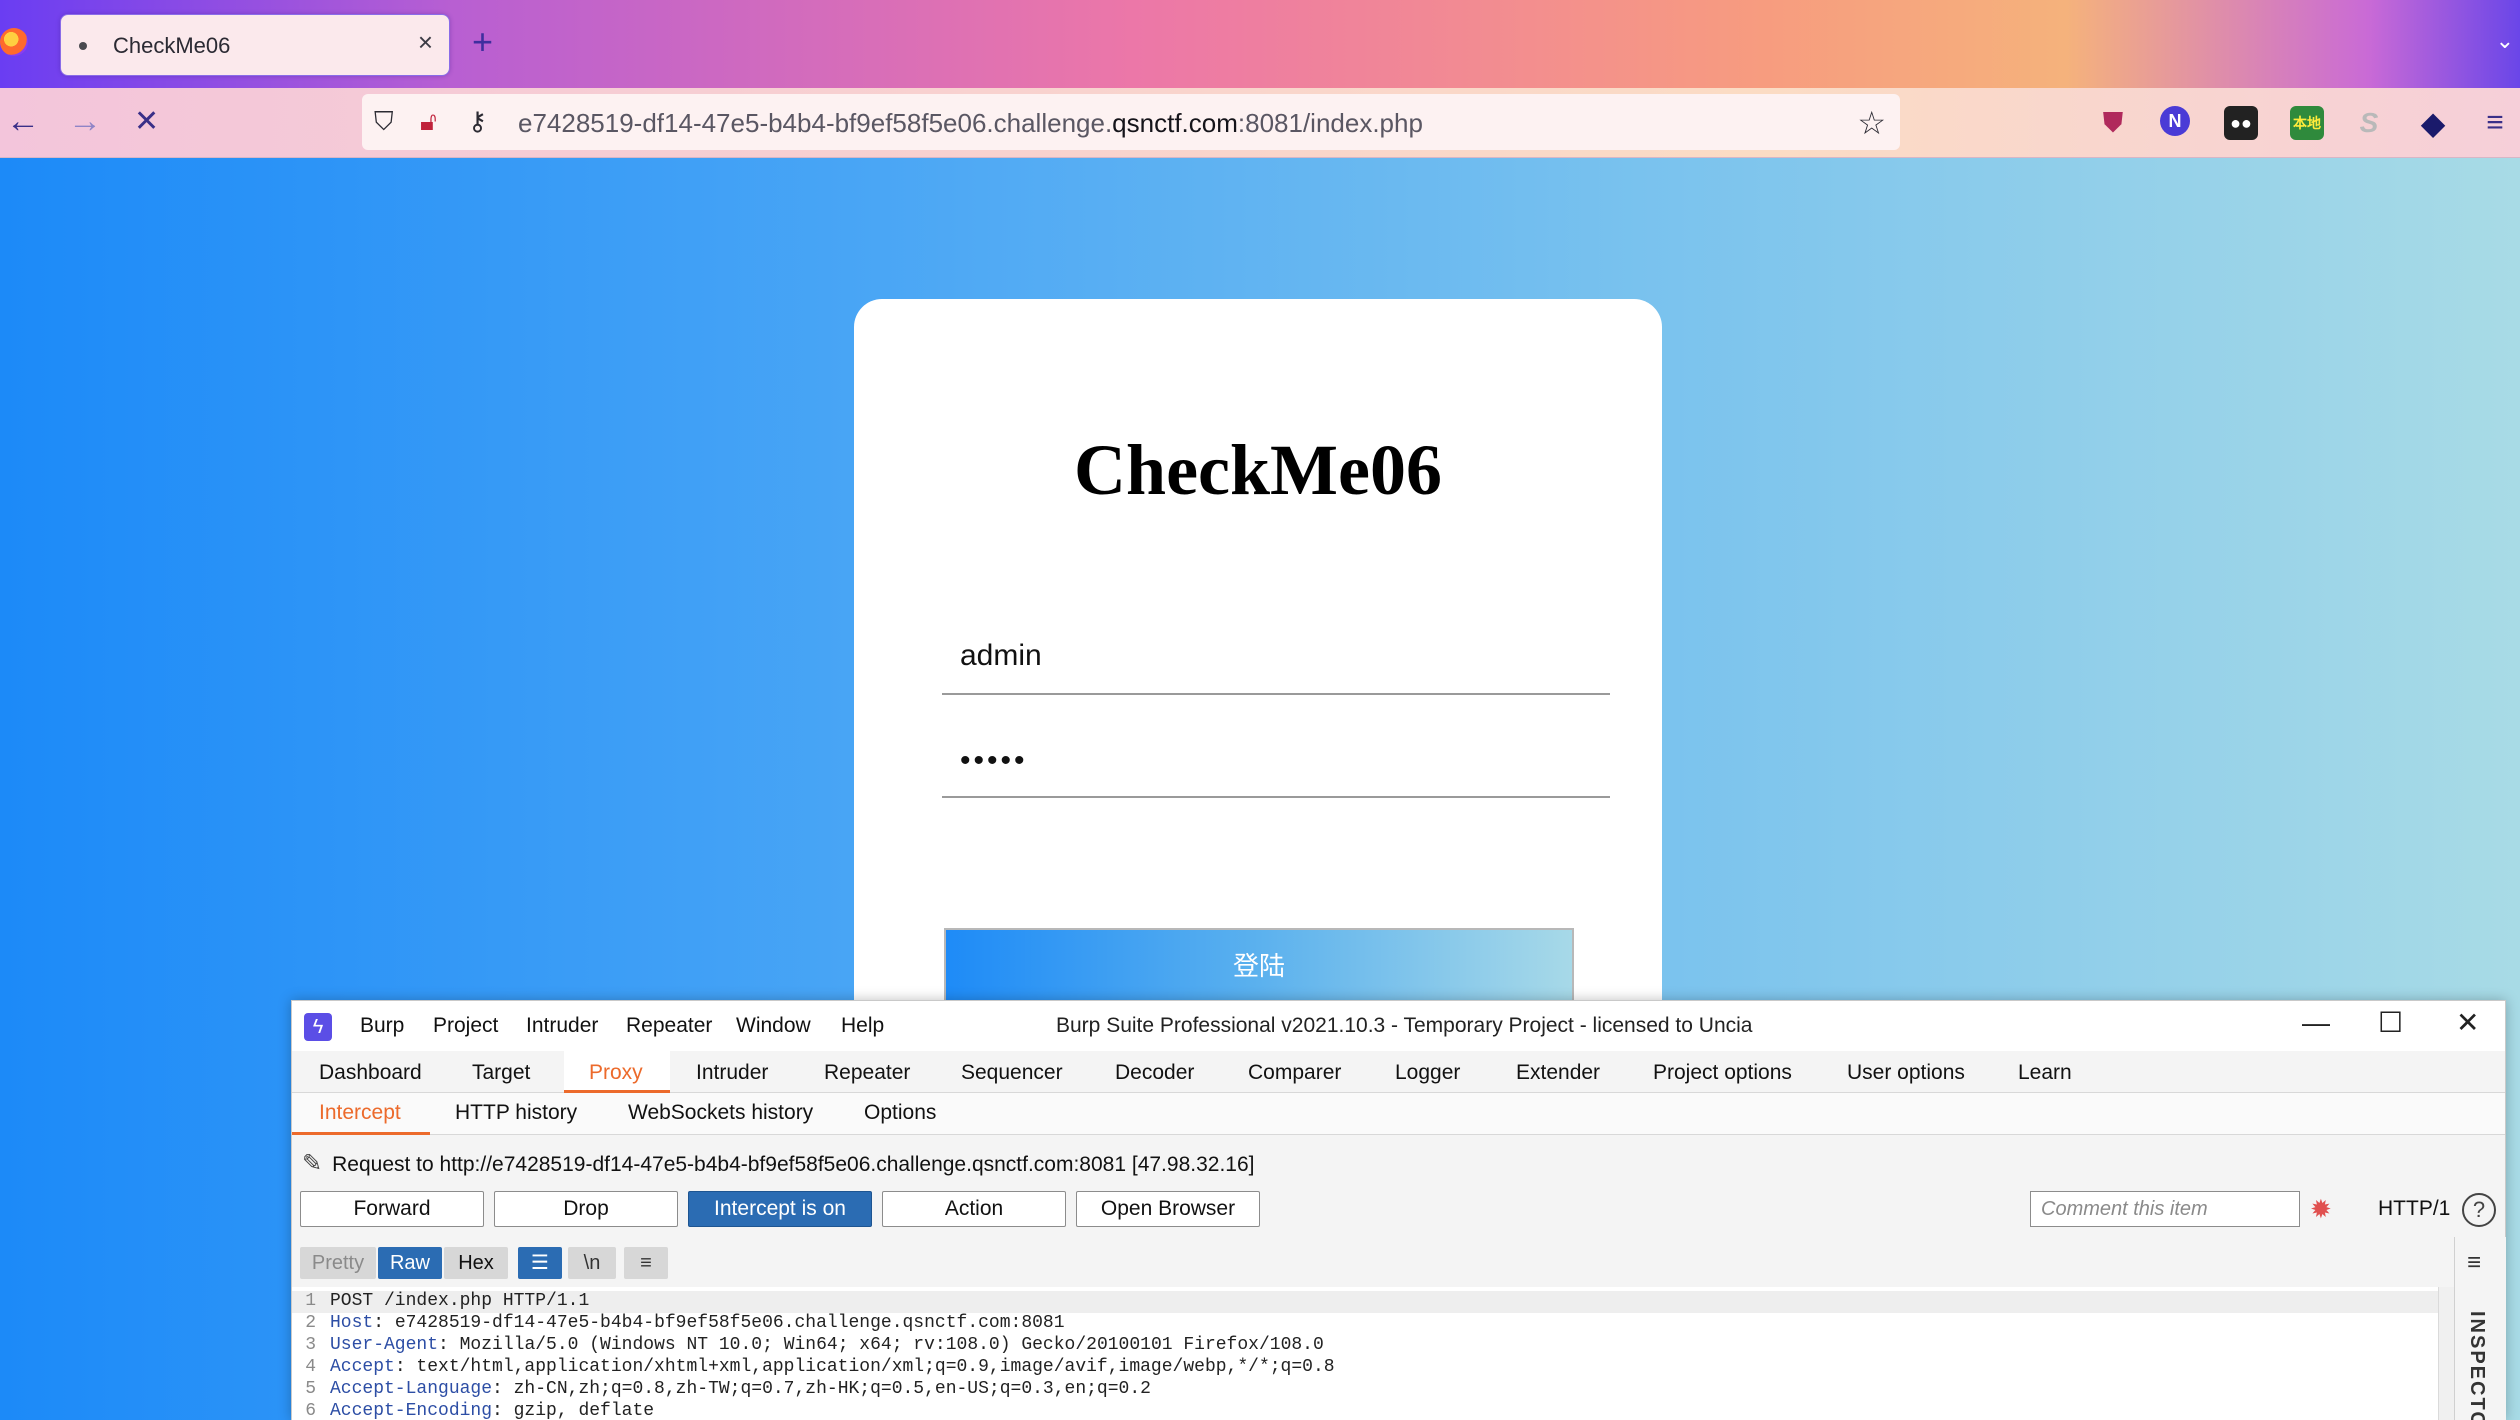 This screenshot has height=1420, width=2520. What do you see at coordinates (646, 1263) in the screenshot?
I see `editor-menu-icon: ≡` at bounding box center [646, 1263].